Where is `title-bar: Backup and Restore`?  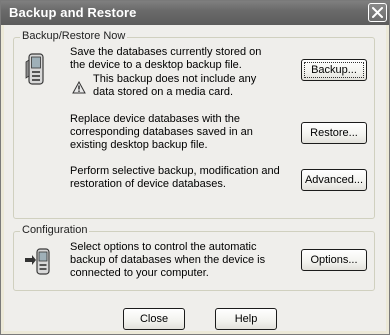 title-bar: Backup and Restore is located at coordinates (195, 13).